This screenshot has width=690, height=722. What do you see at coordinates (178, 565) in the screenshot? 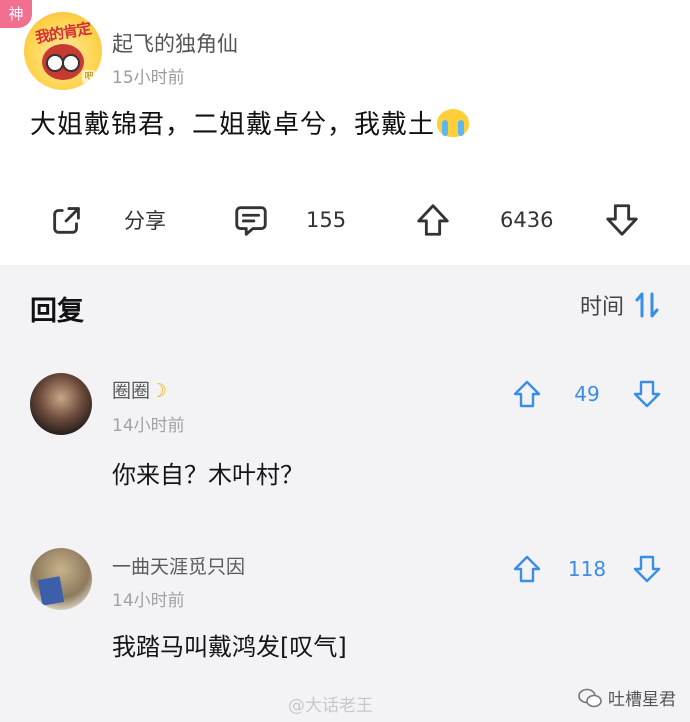
I see `reply-author-name: 一曲天涯觅只因` at bounding box center [178, 565].